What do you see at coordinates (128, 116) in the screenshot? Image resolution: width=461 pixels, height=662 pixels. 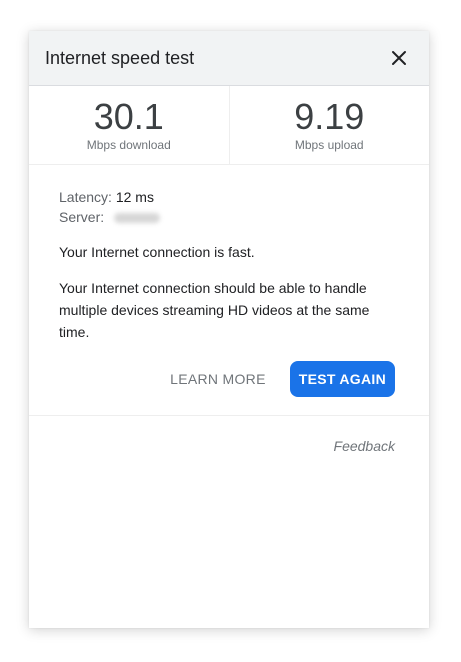 I see `download-value: 30.1` at bounding box center [128, 116].